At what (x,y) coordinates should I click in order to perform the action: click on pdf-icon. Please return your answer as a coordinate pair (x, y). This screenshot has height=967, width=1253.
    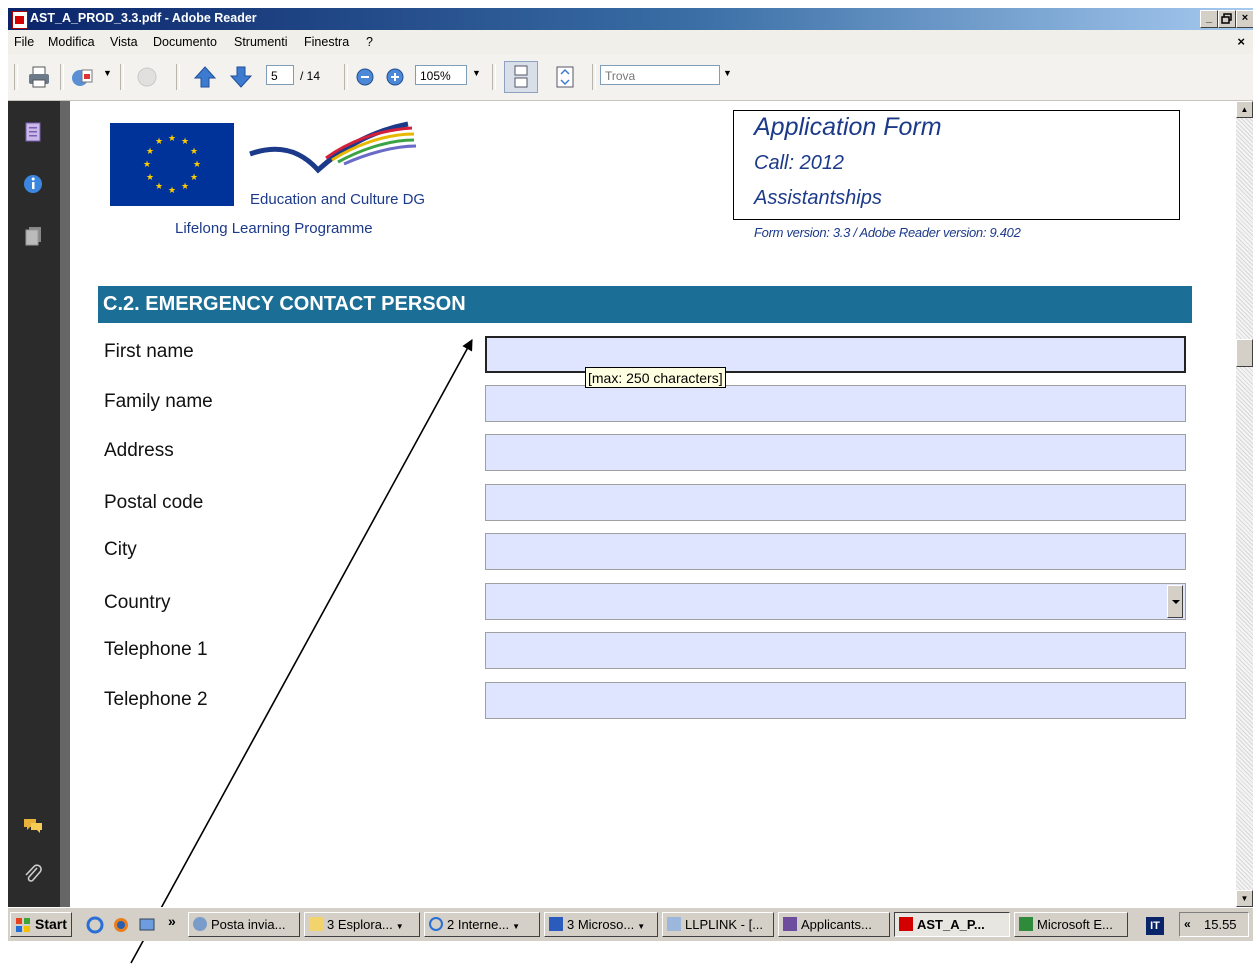
    Looking at the image, I should click on (906, 924).